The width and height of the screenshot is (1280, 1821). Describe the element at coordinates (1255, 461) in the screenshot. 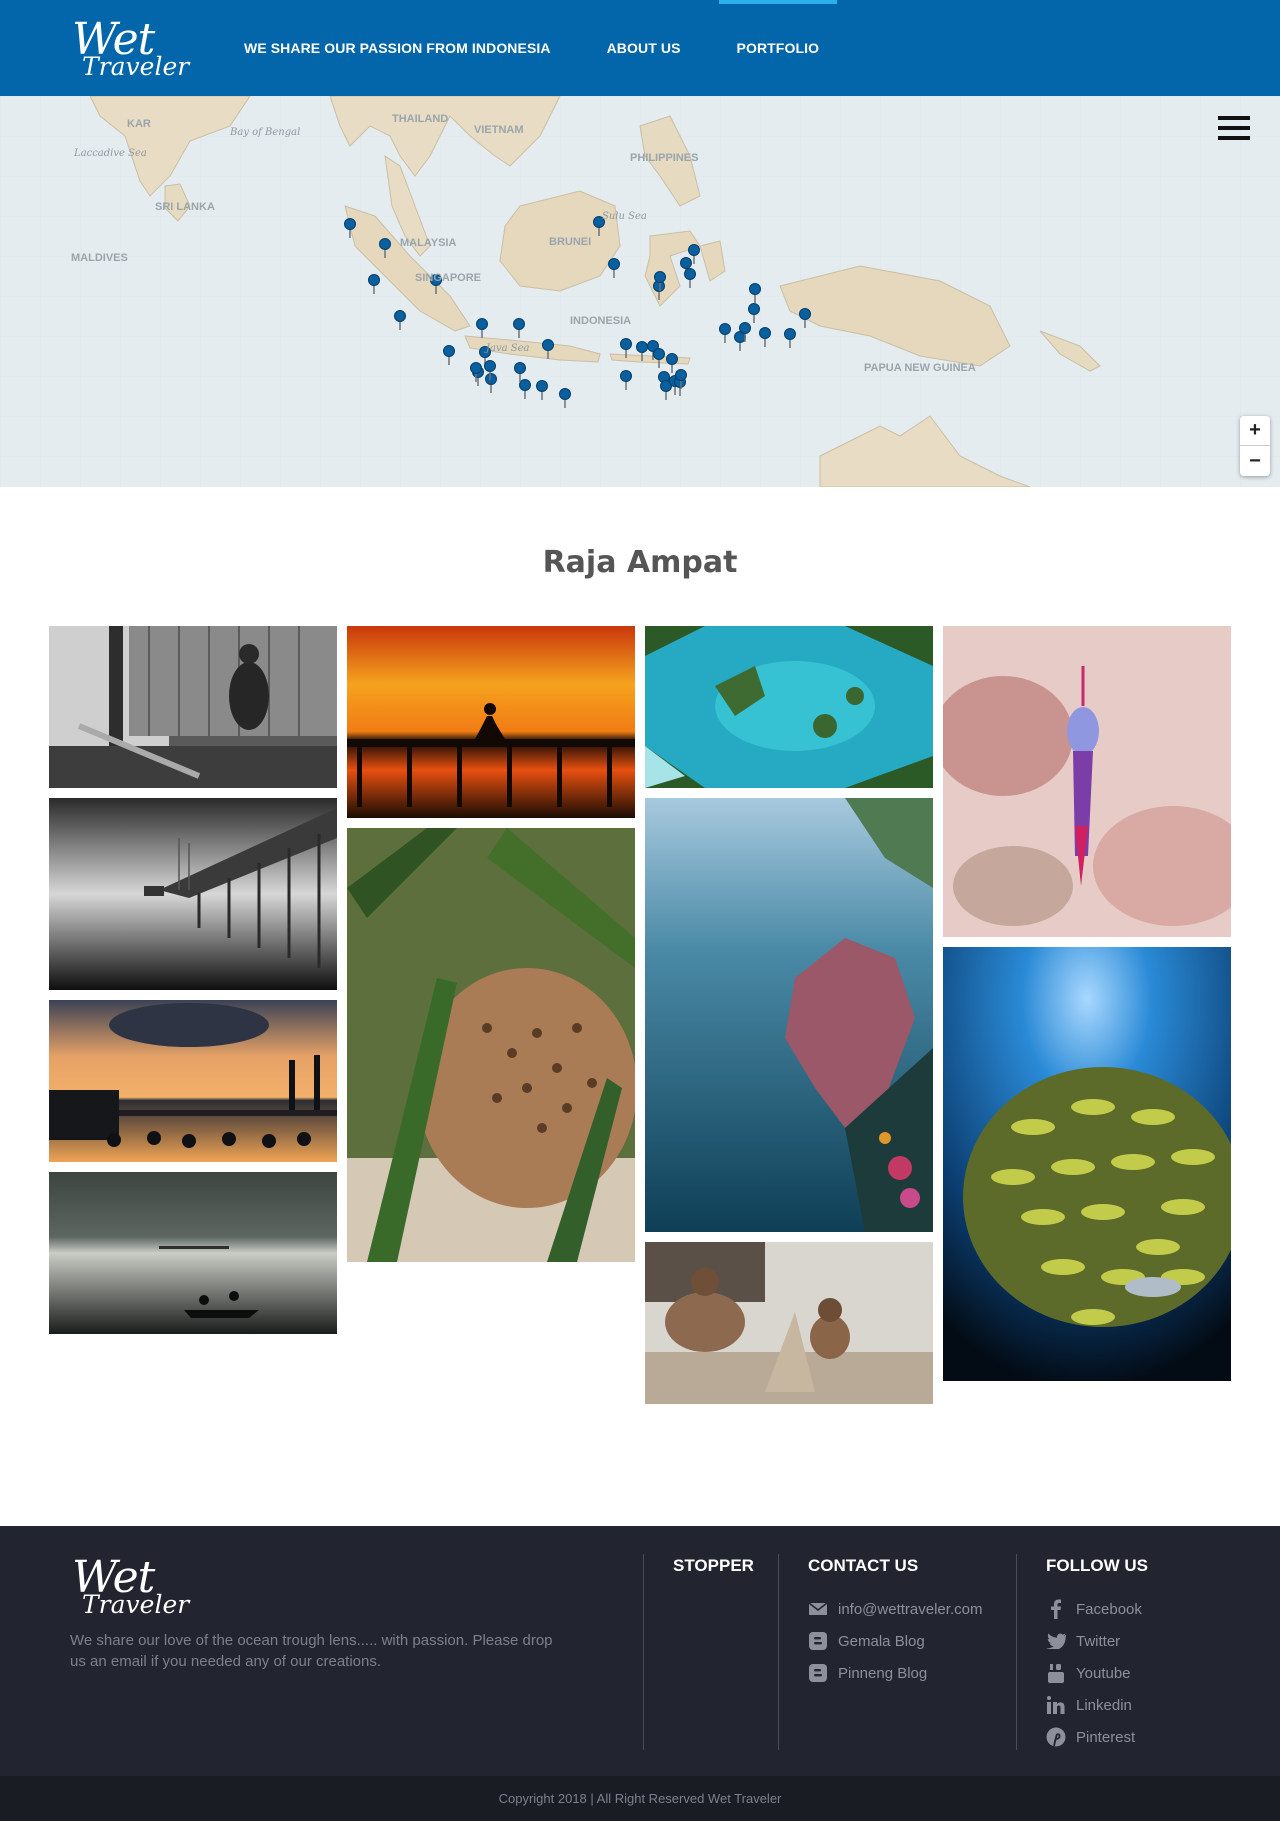

I see `zoom-out-button: −` at that location.